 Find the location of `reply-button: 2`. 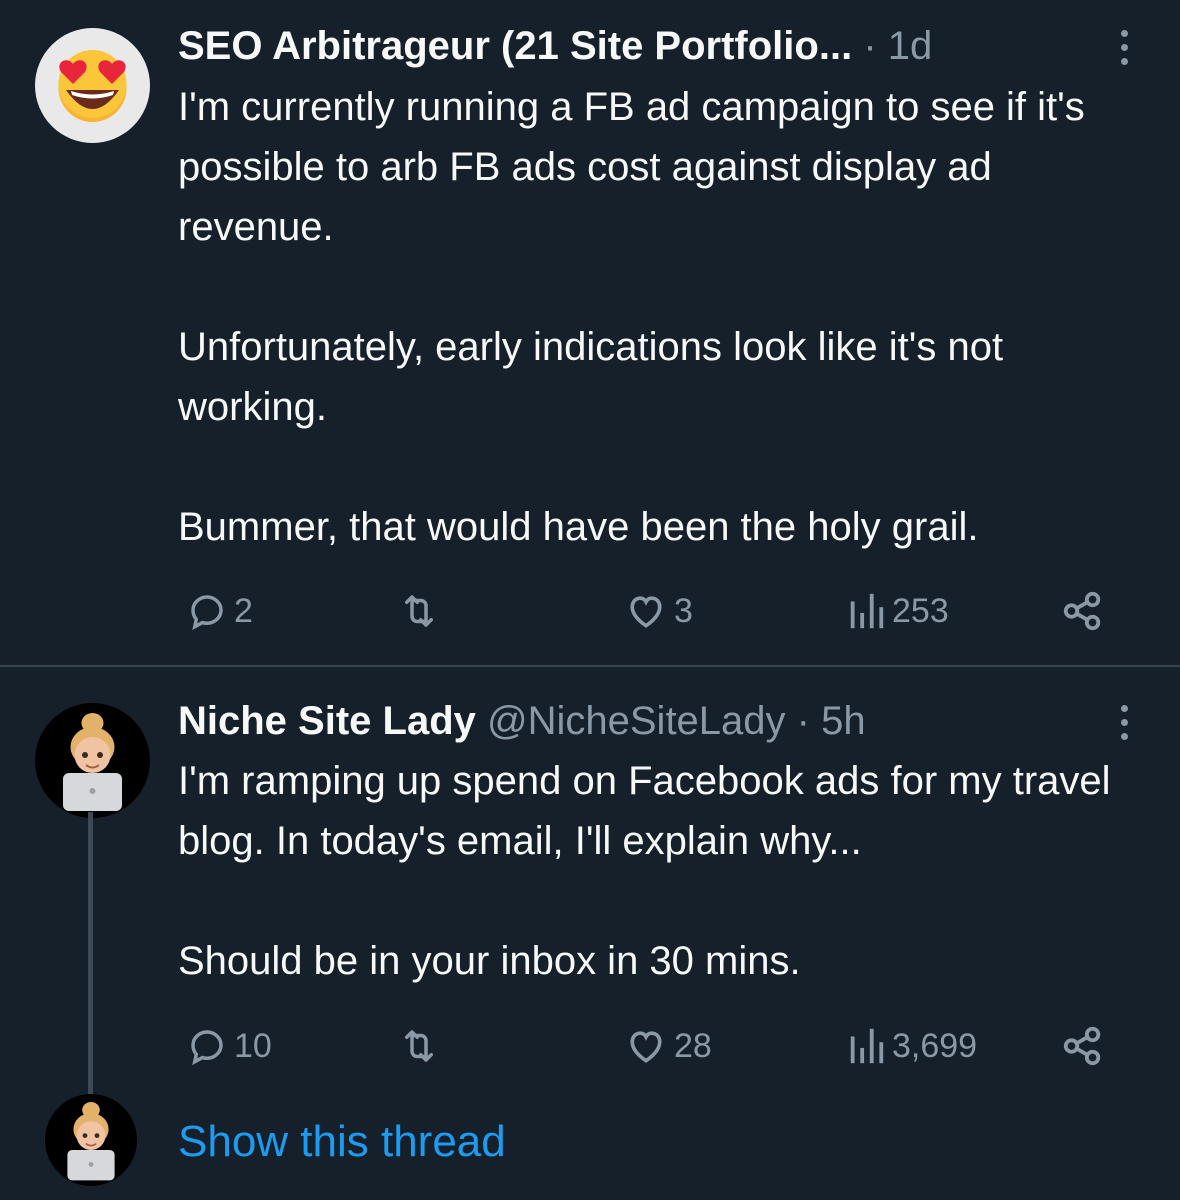

reply-button: 2 is located at coordinates (219, 611).